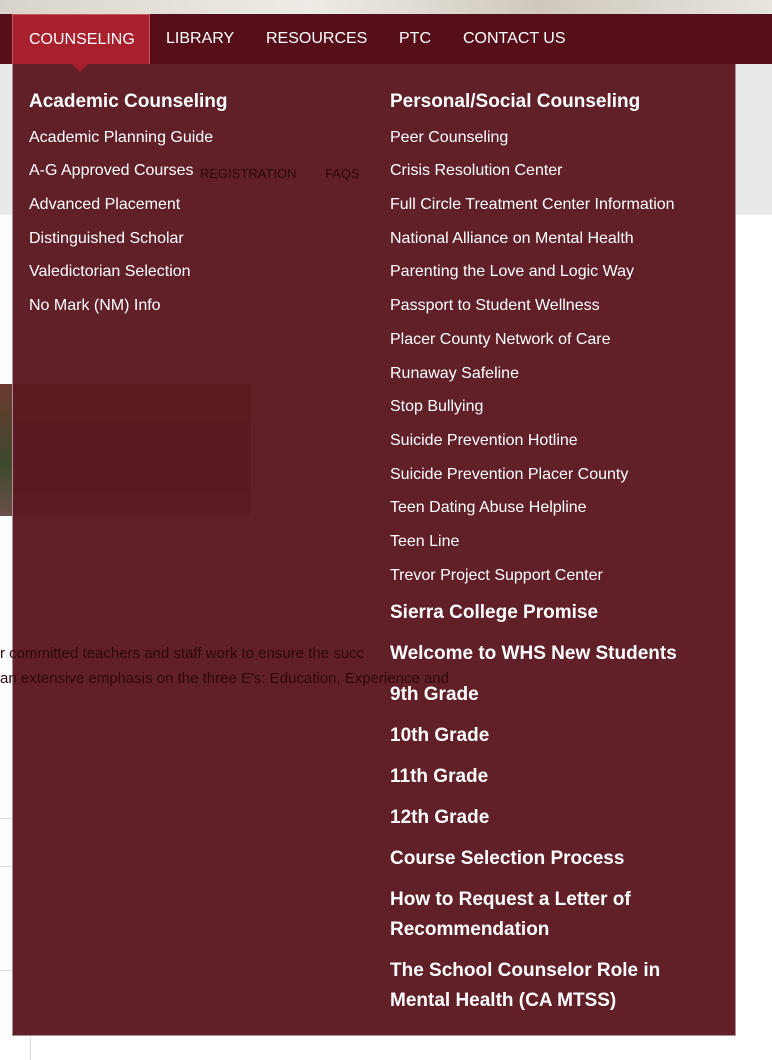 The image size is (772, 1060). Describe the element at coordinates (555, 138) in the screenshot. I see `menu-item: Peer Counseling` at that location.